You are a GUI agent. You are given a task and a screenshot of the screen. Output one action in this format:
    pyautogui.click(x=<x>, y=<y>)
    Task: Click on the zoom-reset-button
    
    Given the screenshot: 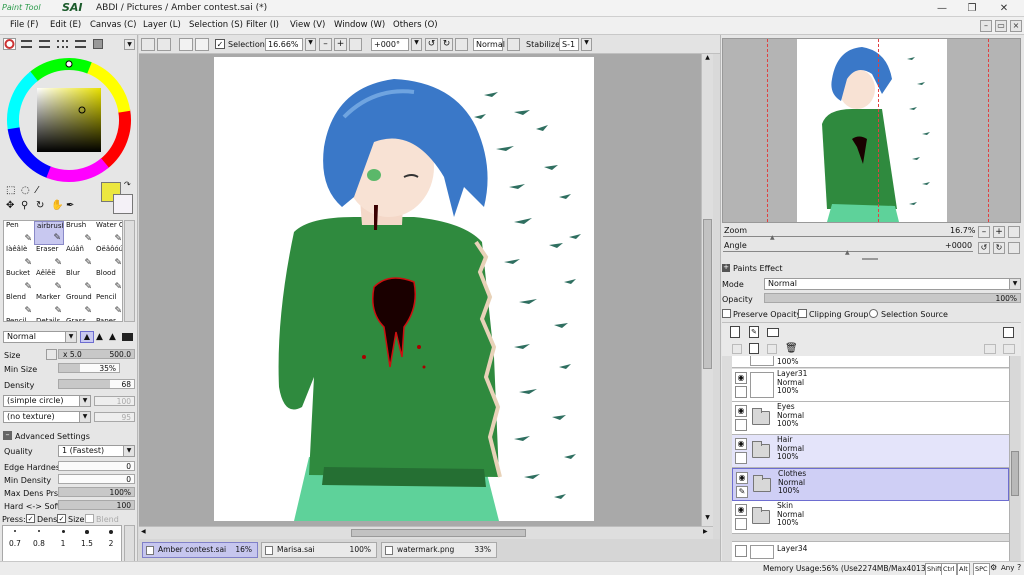 What is the action you would take?
    pyautogui.click(x=355, y=44)
    